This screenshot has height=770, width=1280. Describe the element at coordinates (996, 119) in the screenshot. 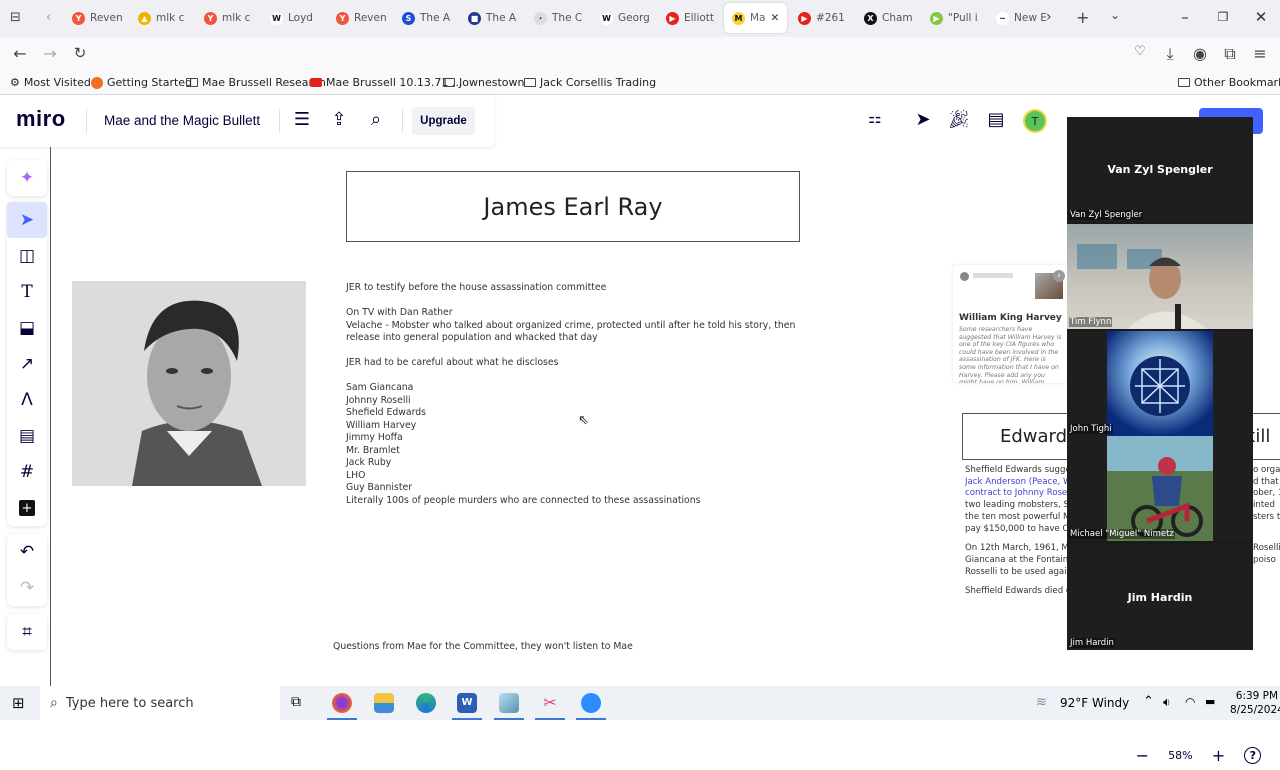

I see `comments-icon: ▤` at that location.